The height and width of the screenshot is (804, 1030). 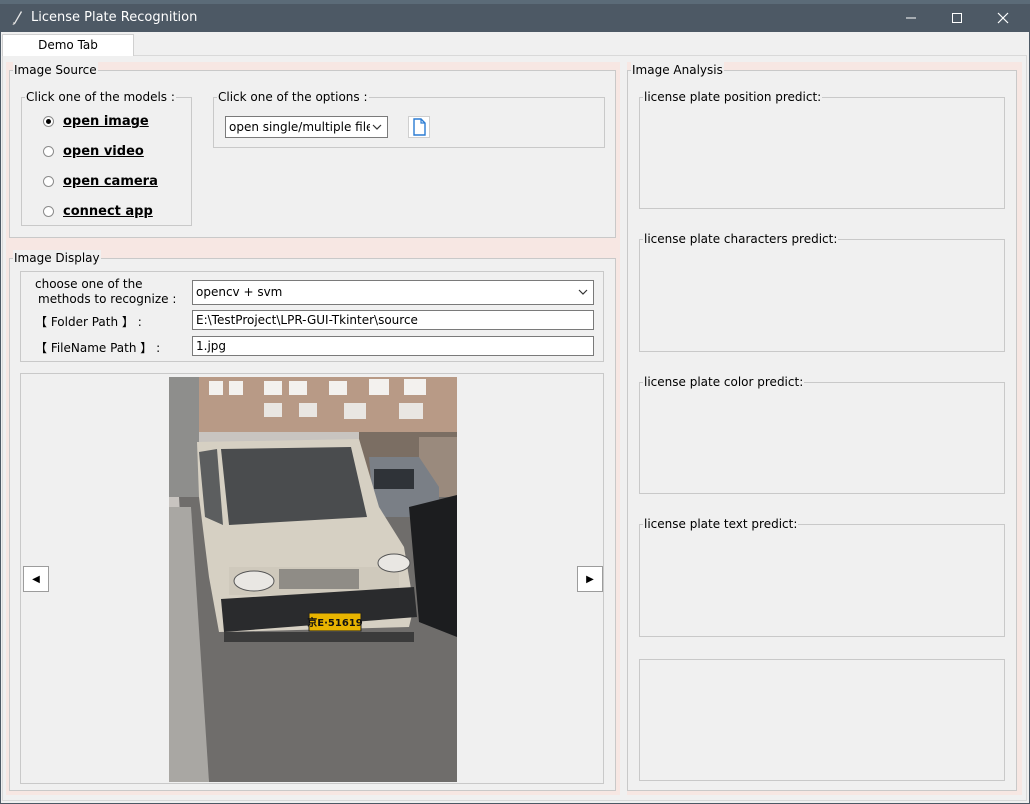 I want to click on plate-color-title: license plate color predict:, so click(x=724, y=382).